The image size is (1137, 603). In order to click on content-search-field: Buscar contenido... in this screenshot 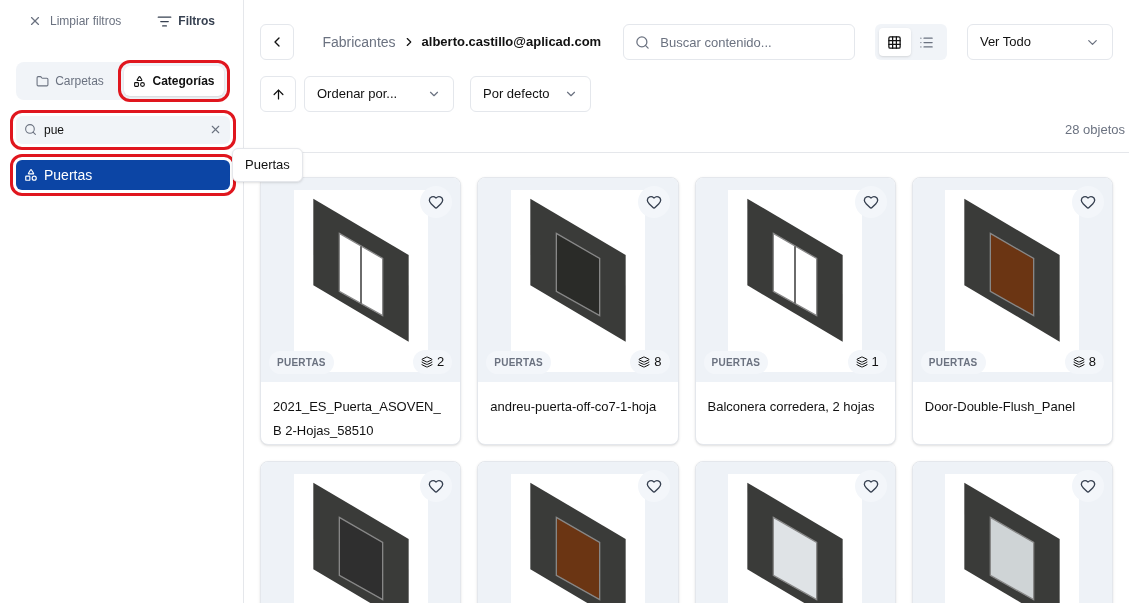, I will do `click(739, 42)`.